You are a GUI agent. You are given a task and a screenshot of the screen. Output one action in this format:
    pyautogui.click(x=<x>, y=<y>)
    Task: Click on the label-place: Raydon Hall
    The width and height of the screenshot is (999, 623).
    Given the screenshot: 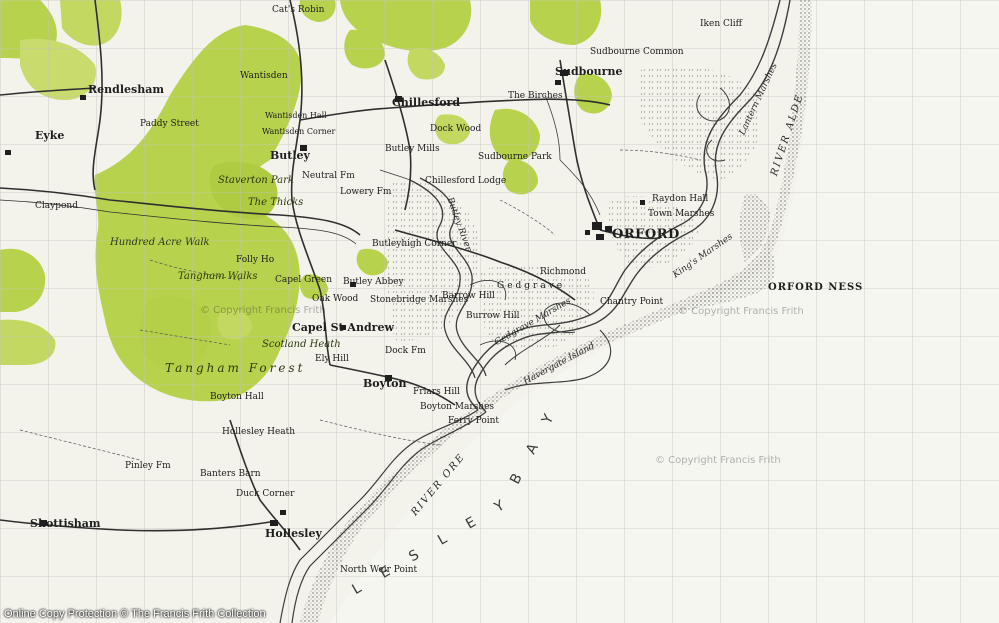 What is the action you would take?
    pyautogui.click(x=680, y=199)
    